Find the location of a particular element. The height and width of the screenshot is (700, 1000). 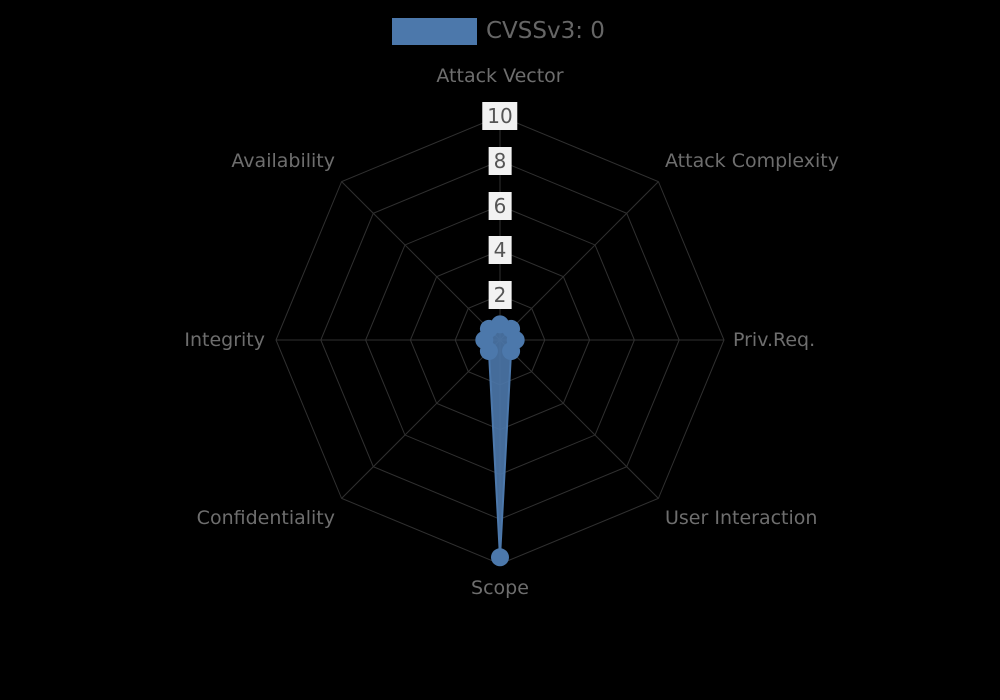

axis-label-scope: Scope is located at coordinates (500, 588).